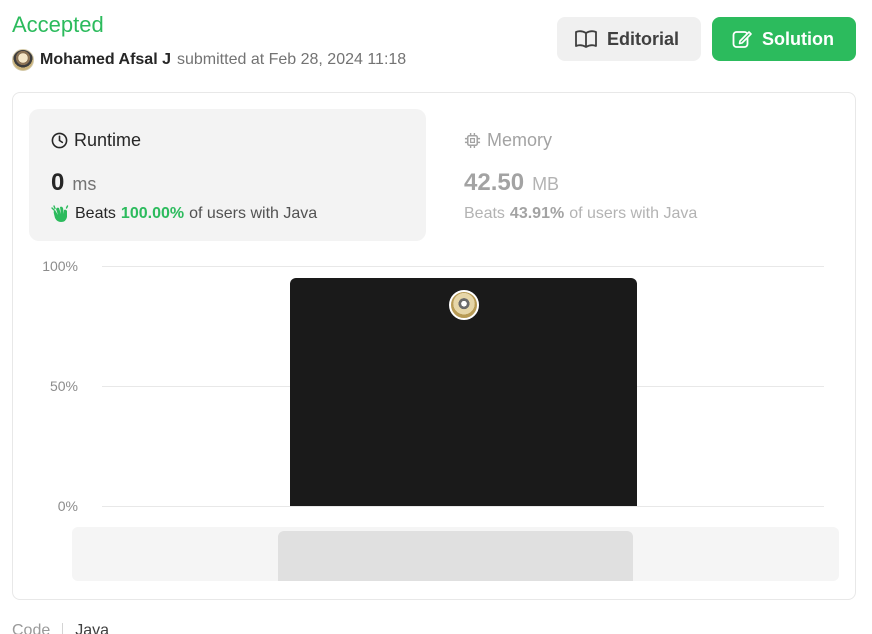 This screenshot has width=872, height=634. I want to click on code-tabs: Code Java, so click(60, 628).